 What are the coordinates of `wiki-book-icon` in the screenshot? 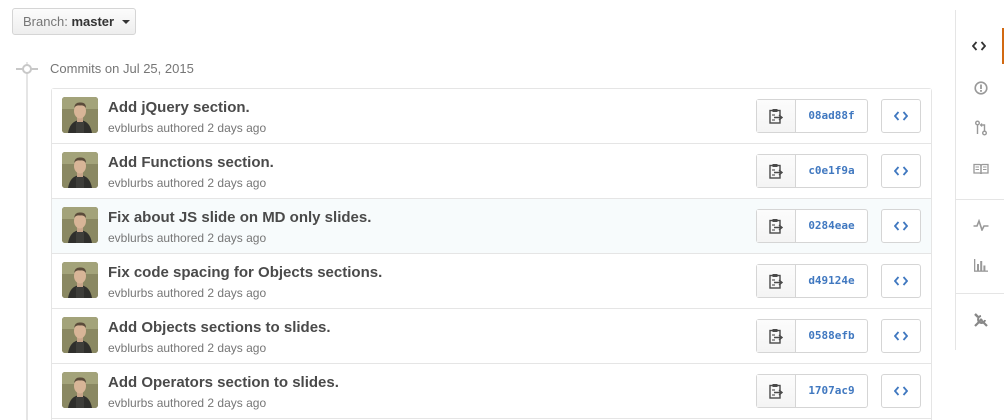 It's located at (980, 169).